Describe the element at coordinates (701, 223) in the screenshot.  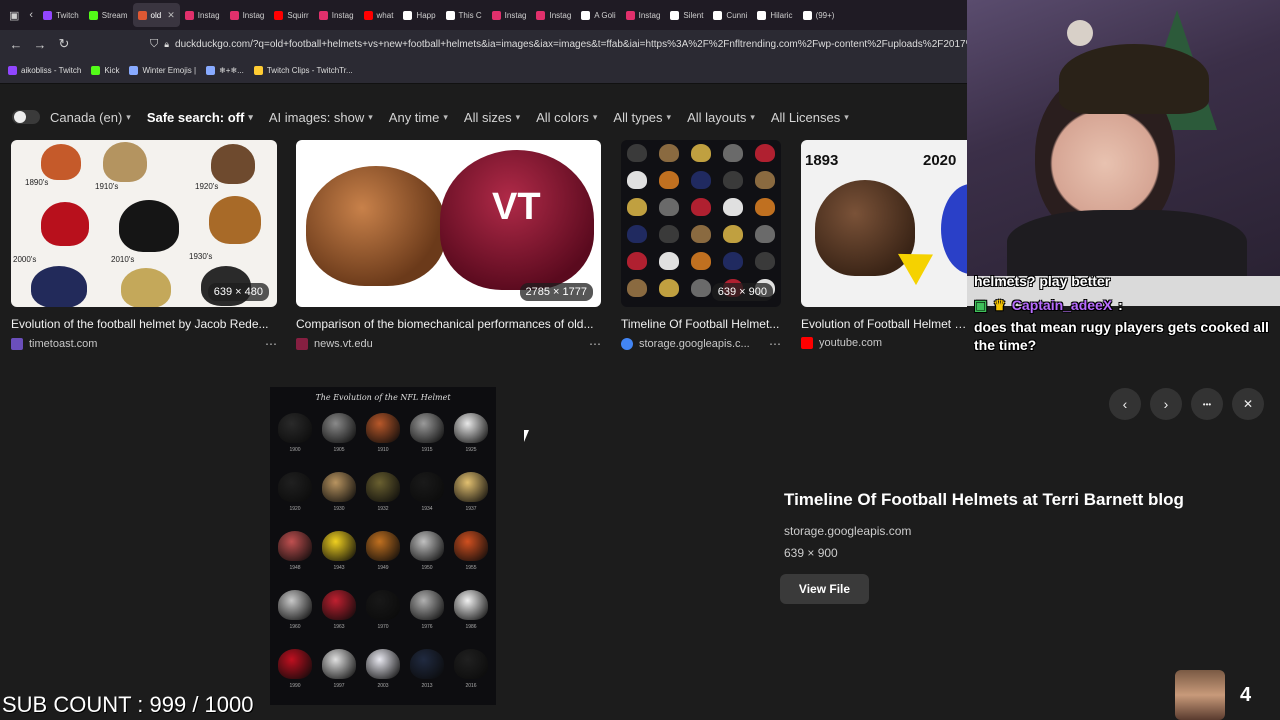
I see `result-thumbnail: 639 × 900` at that location.